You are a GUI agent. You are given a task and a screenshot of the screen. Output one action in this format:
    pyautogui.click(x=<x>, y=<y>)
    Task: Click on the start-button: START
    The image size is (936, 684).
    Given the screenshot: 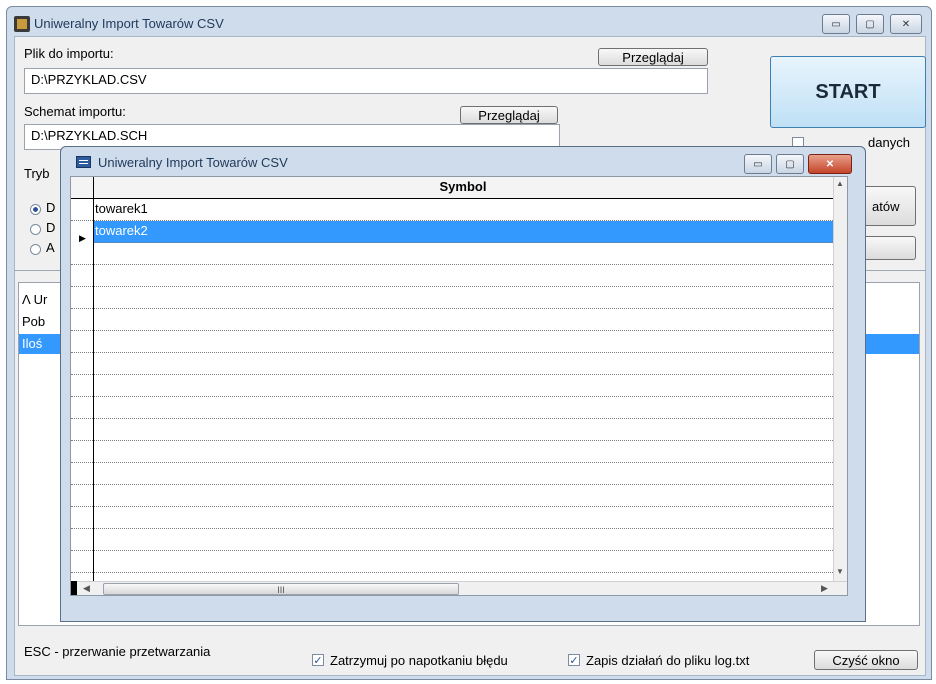 What is the action you would take?
    pyautogui.click(x=848, y=92)
    